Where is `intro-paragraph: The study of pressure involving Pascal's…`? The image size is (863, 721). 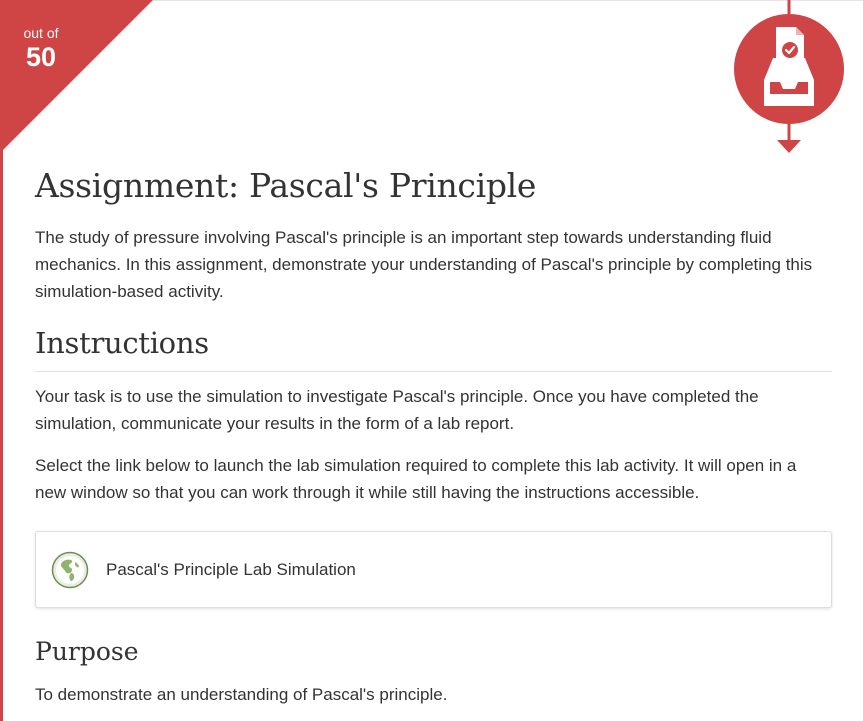 intro-paragraph: The study of pressure involving Pascal's… is located at coordinates (424, 264).